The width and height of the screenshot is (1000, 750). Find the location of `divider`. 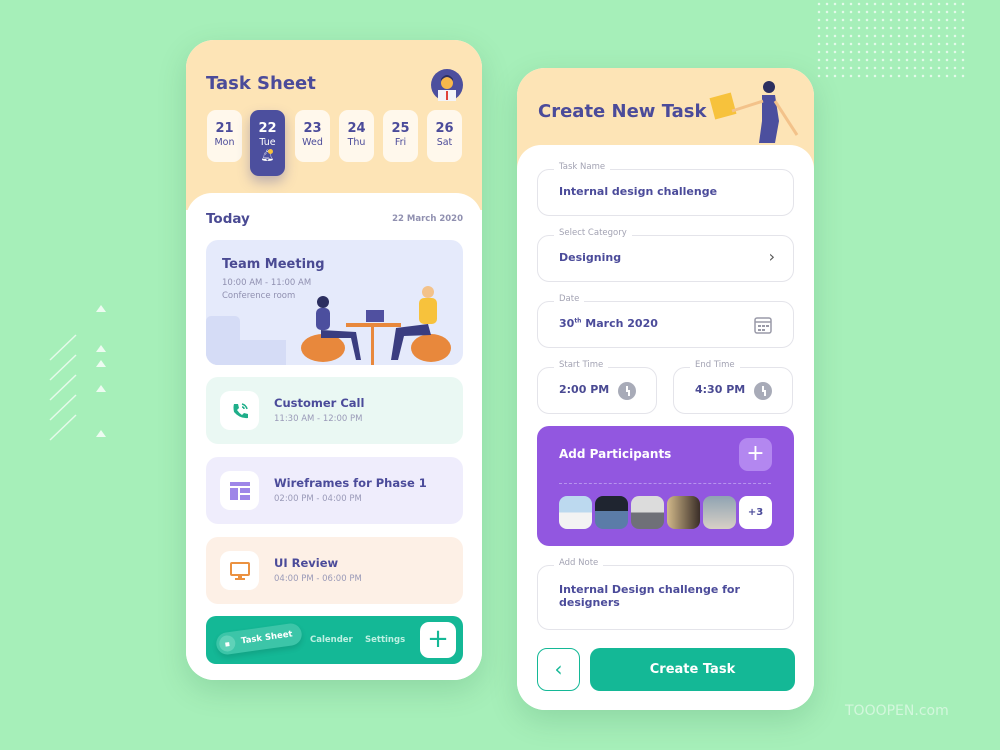

divider is located at coordinates (665, 483).